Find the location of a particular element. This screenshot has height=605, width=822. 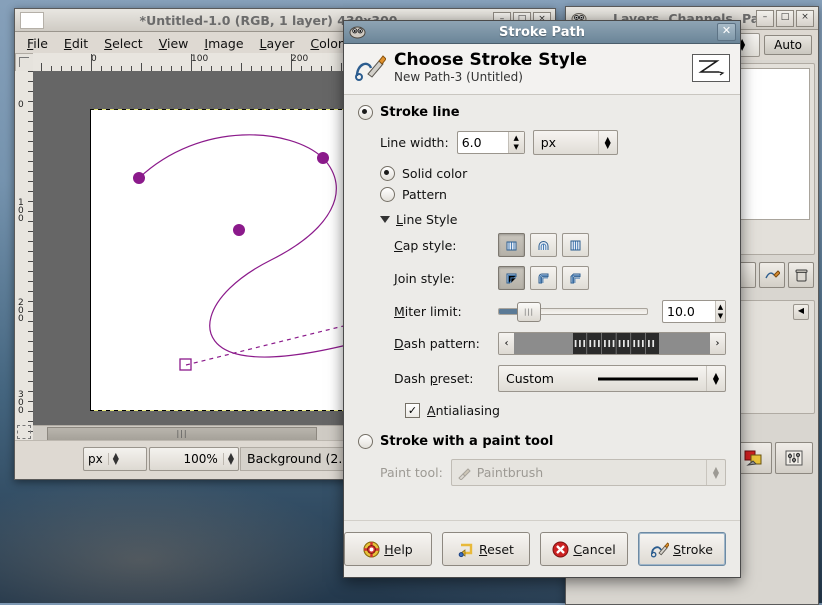

dash-preset-combo: Custom ▲ ▼ is located at coordinates (612, 378).